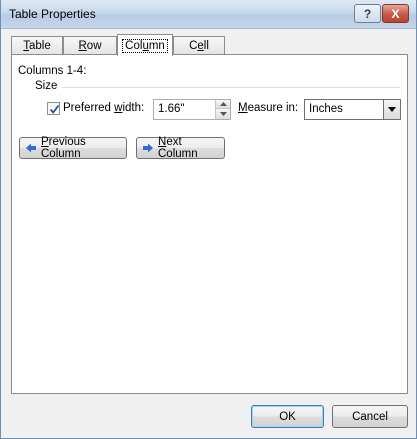  I want to click on tab-table: Table, so click(37, 45).